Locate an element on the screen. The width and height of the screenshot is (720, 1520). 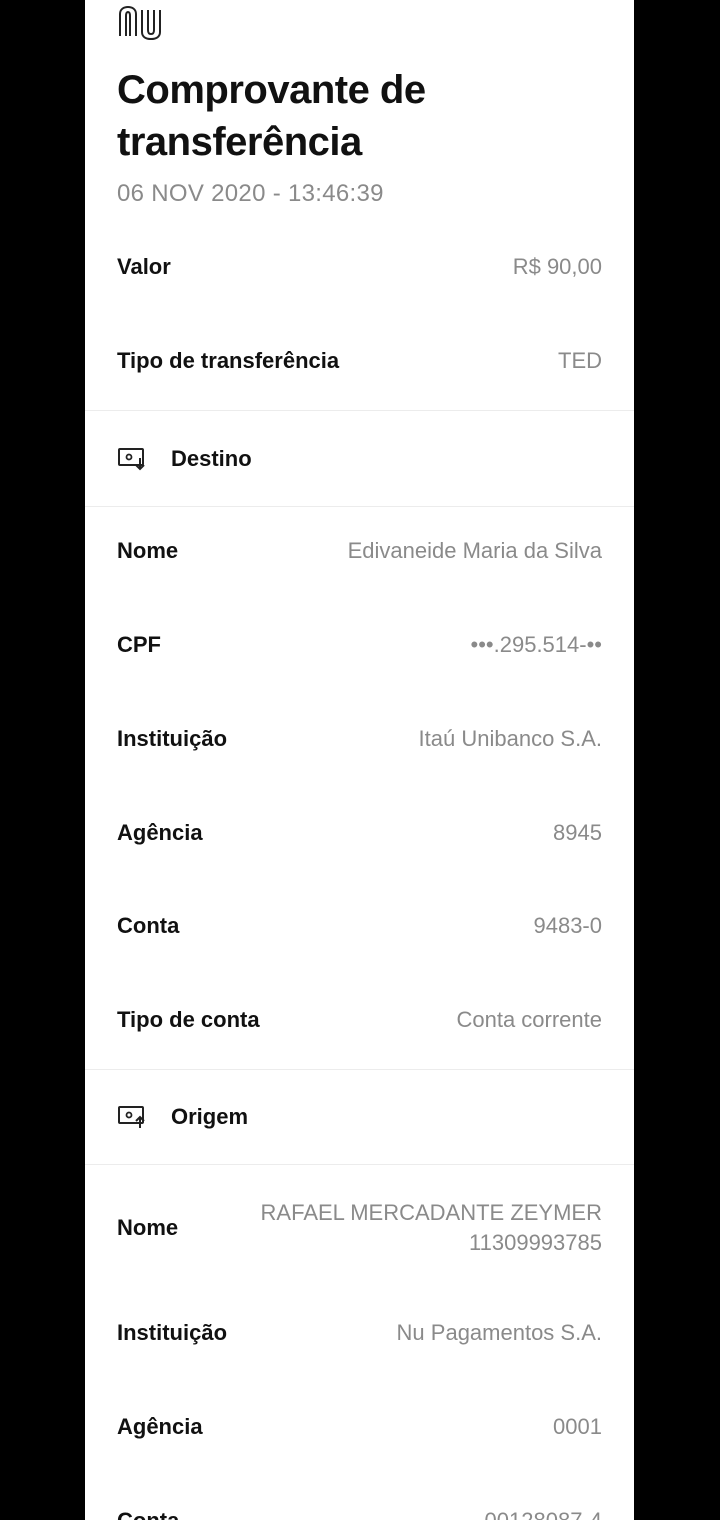
row-value: 8945 is located at coordinates (577, 832).